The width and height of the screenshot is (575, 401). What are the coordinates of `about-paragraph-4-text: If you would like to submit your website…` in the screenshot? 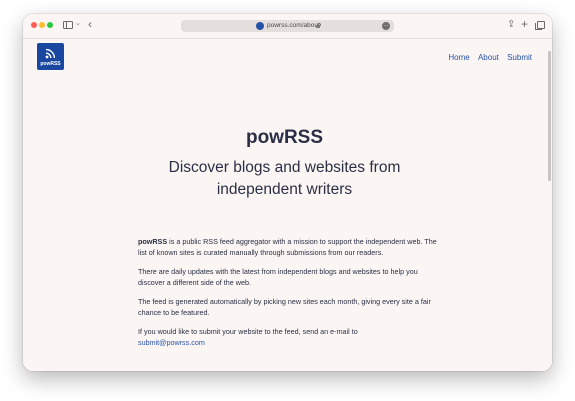 It's located at (248, 331).